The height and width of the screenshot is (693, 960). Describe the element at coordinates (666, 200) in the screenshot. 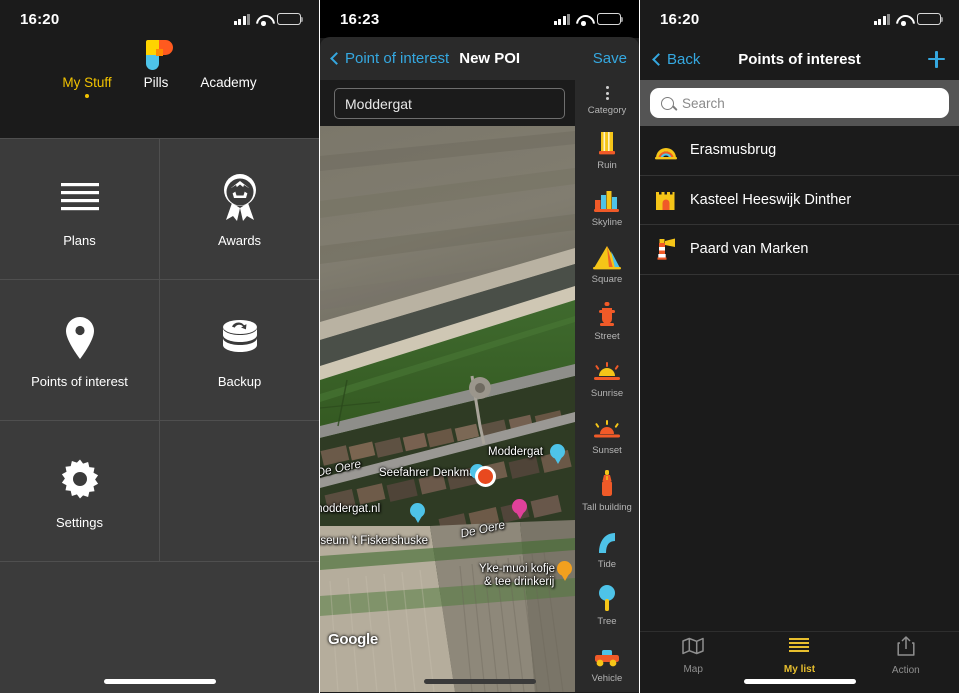

I see `castle-icon` at that location.